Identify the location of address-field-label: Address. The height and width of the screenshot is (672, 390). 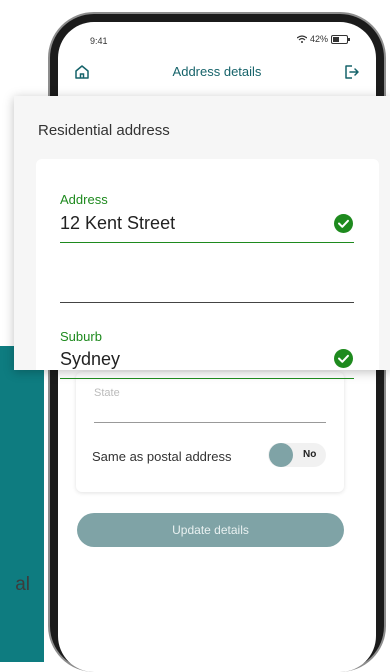
(84, 199).